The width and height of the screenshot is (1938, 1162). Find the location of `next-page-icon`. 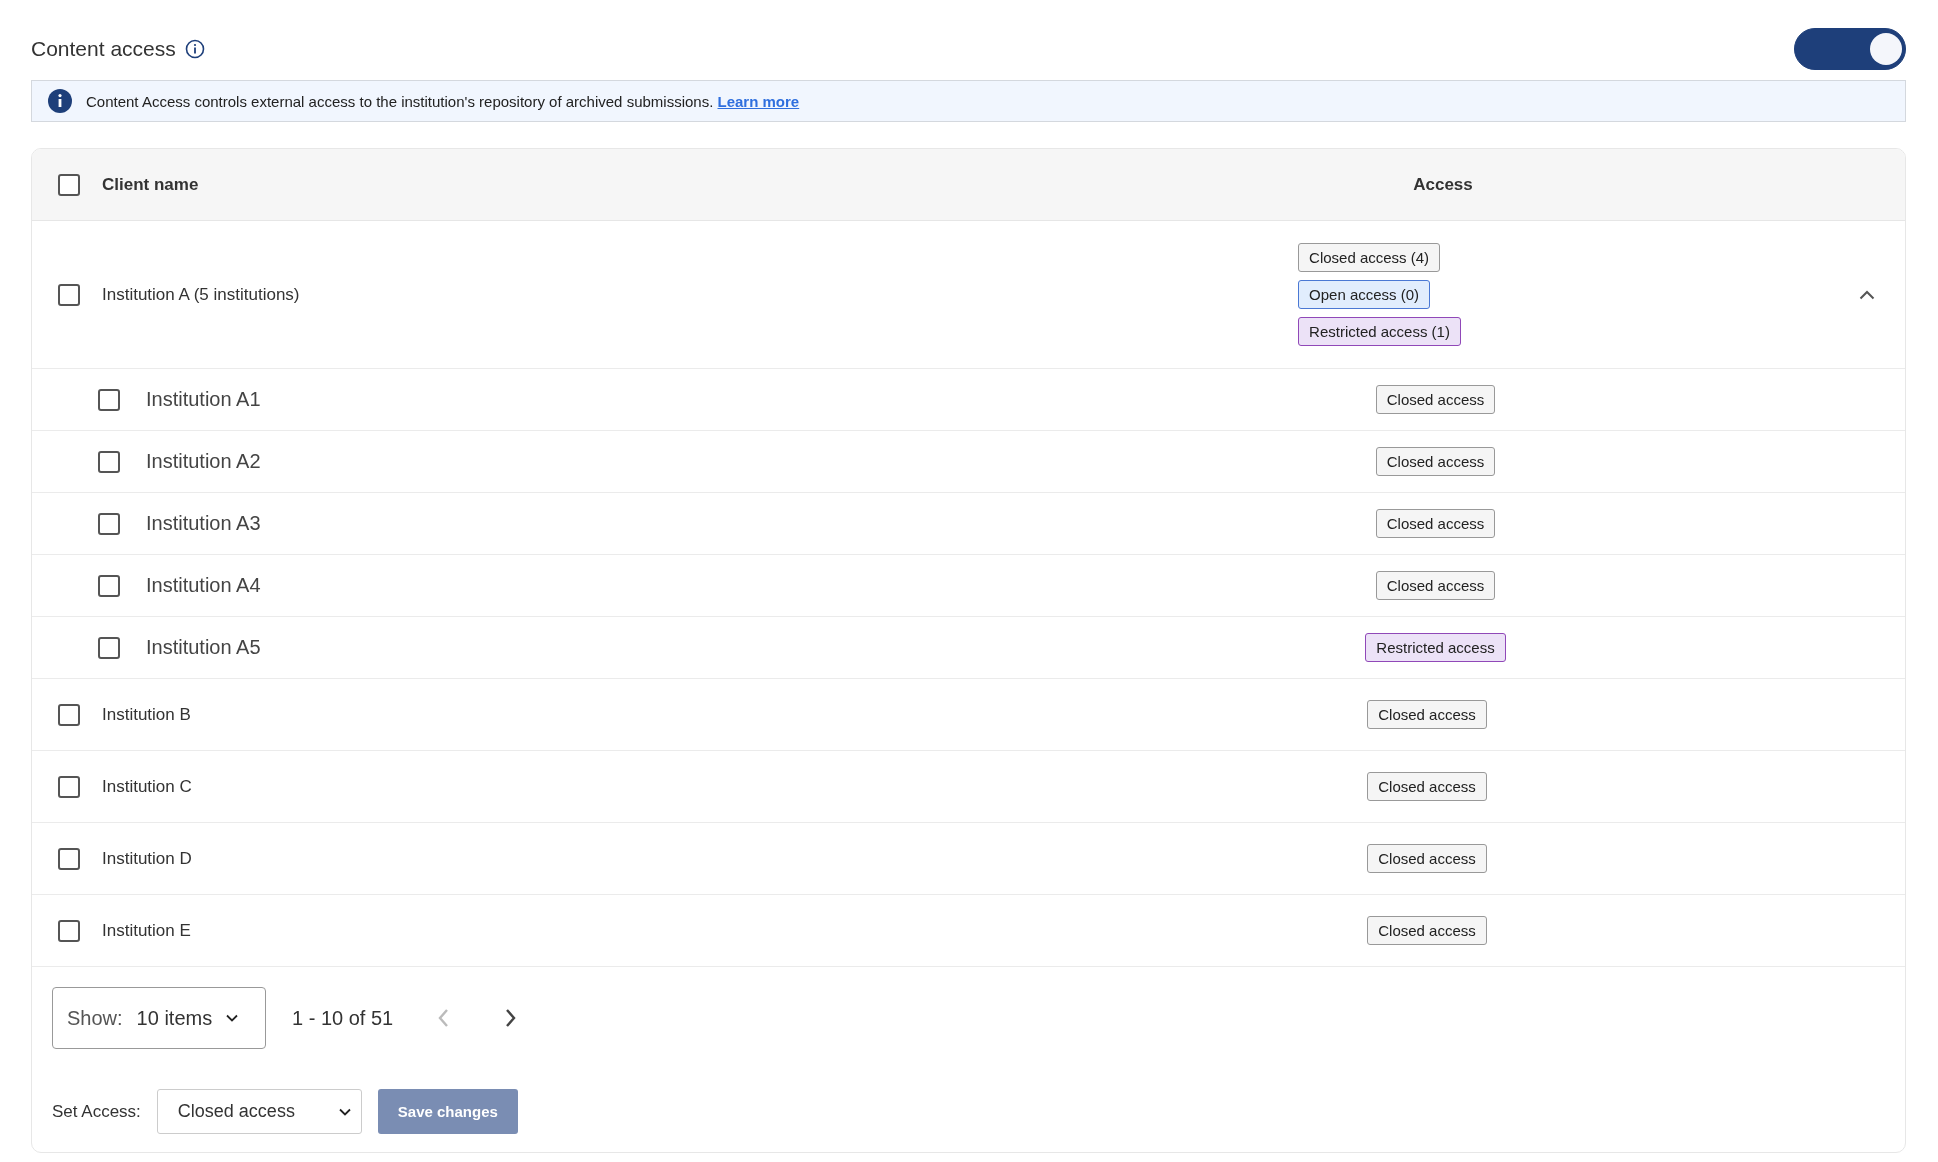

next-page-icon is located at coordinates (511, 1018).